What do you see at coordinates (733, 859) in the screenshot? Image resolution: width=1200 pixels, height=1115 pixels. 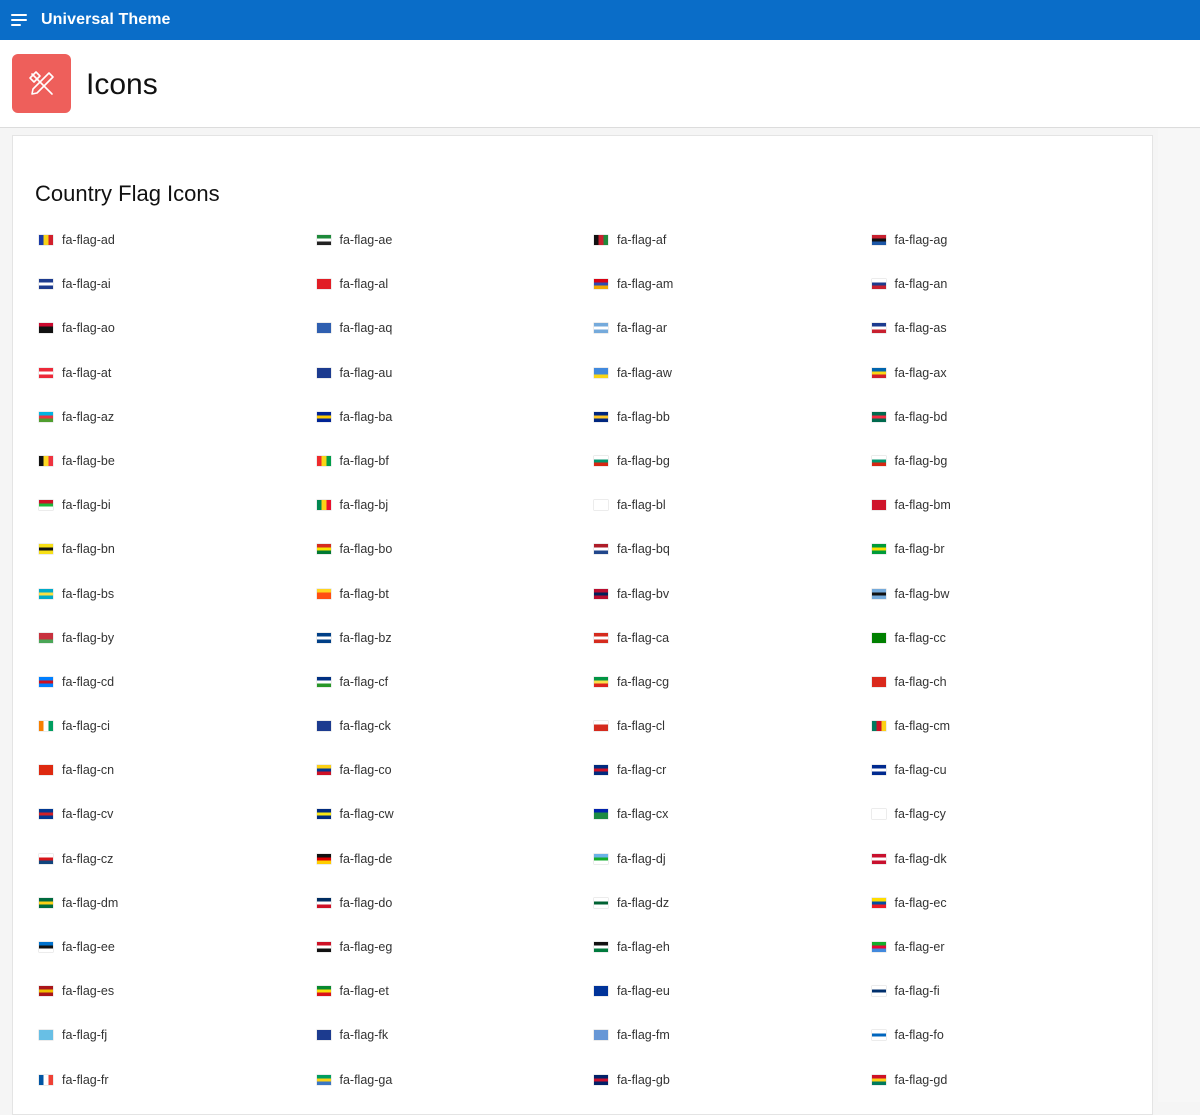 I see `flag-list-item: fa-flag-dj` at bounding box center [733, 859].